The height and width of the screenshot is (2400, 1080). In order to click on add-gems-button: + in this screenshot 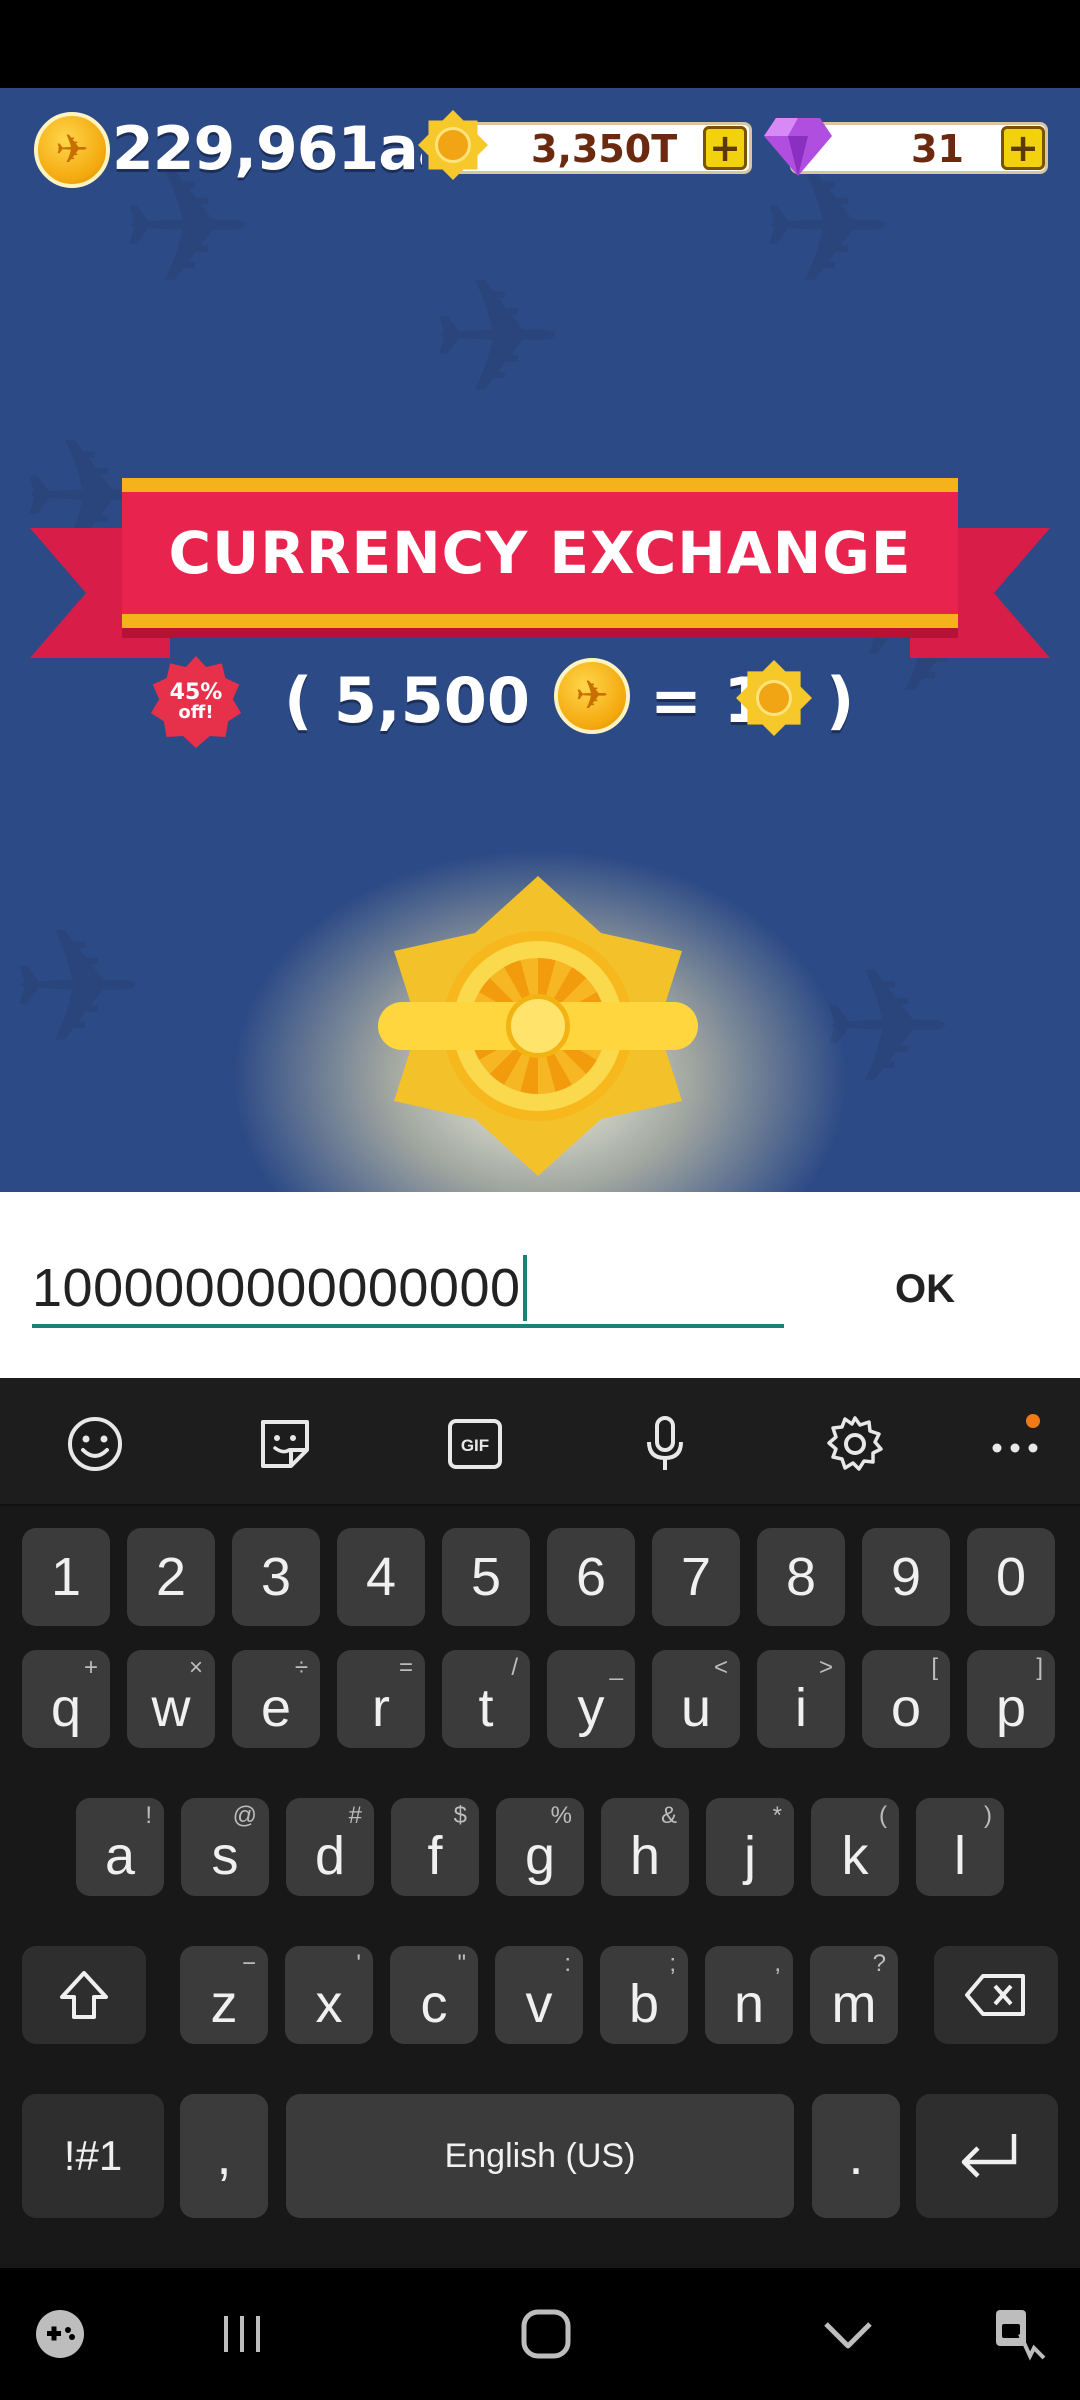, I will do `click(1023, 148)`.